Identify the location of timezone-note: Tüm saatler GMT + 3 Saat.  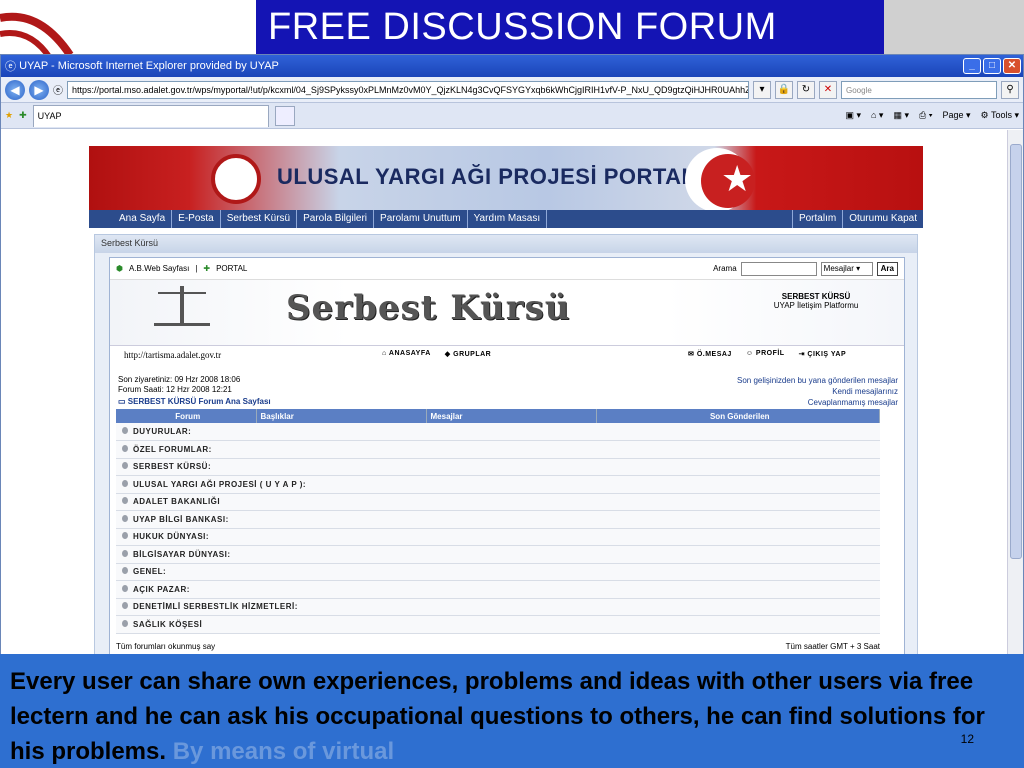
(832, 646).